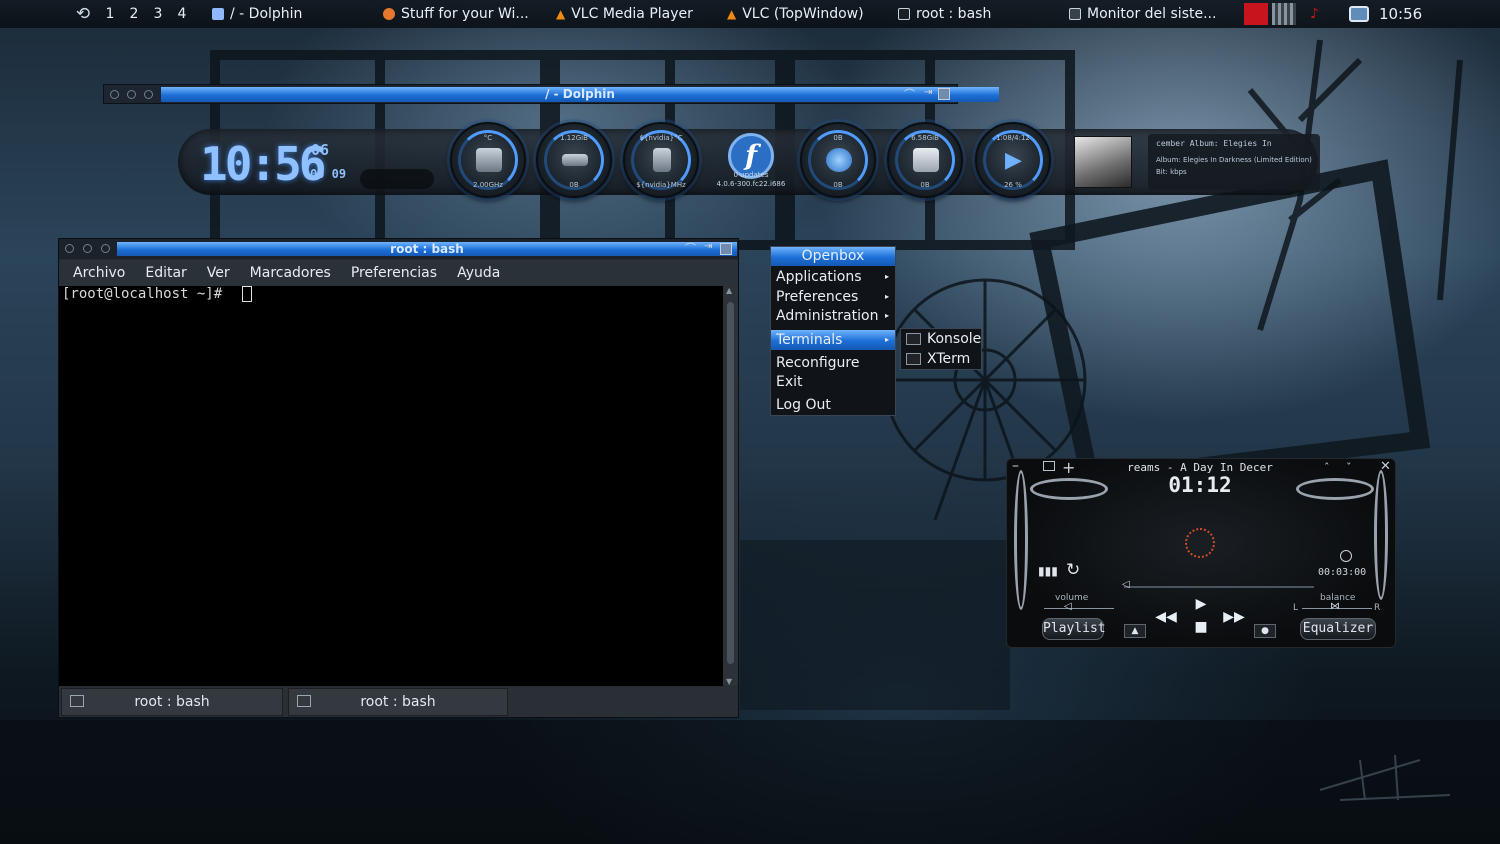  What do you see at coordinates (182, 14) in the screenshot?
I see `workspace-4: 4` at bounding box center [182, 14].